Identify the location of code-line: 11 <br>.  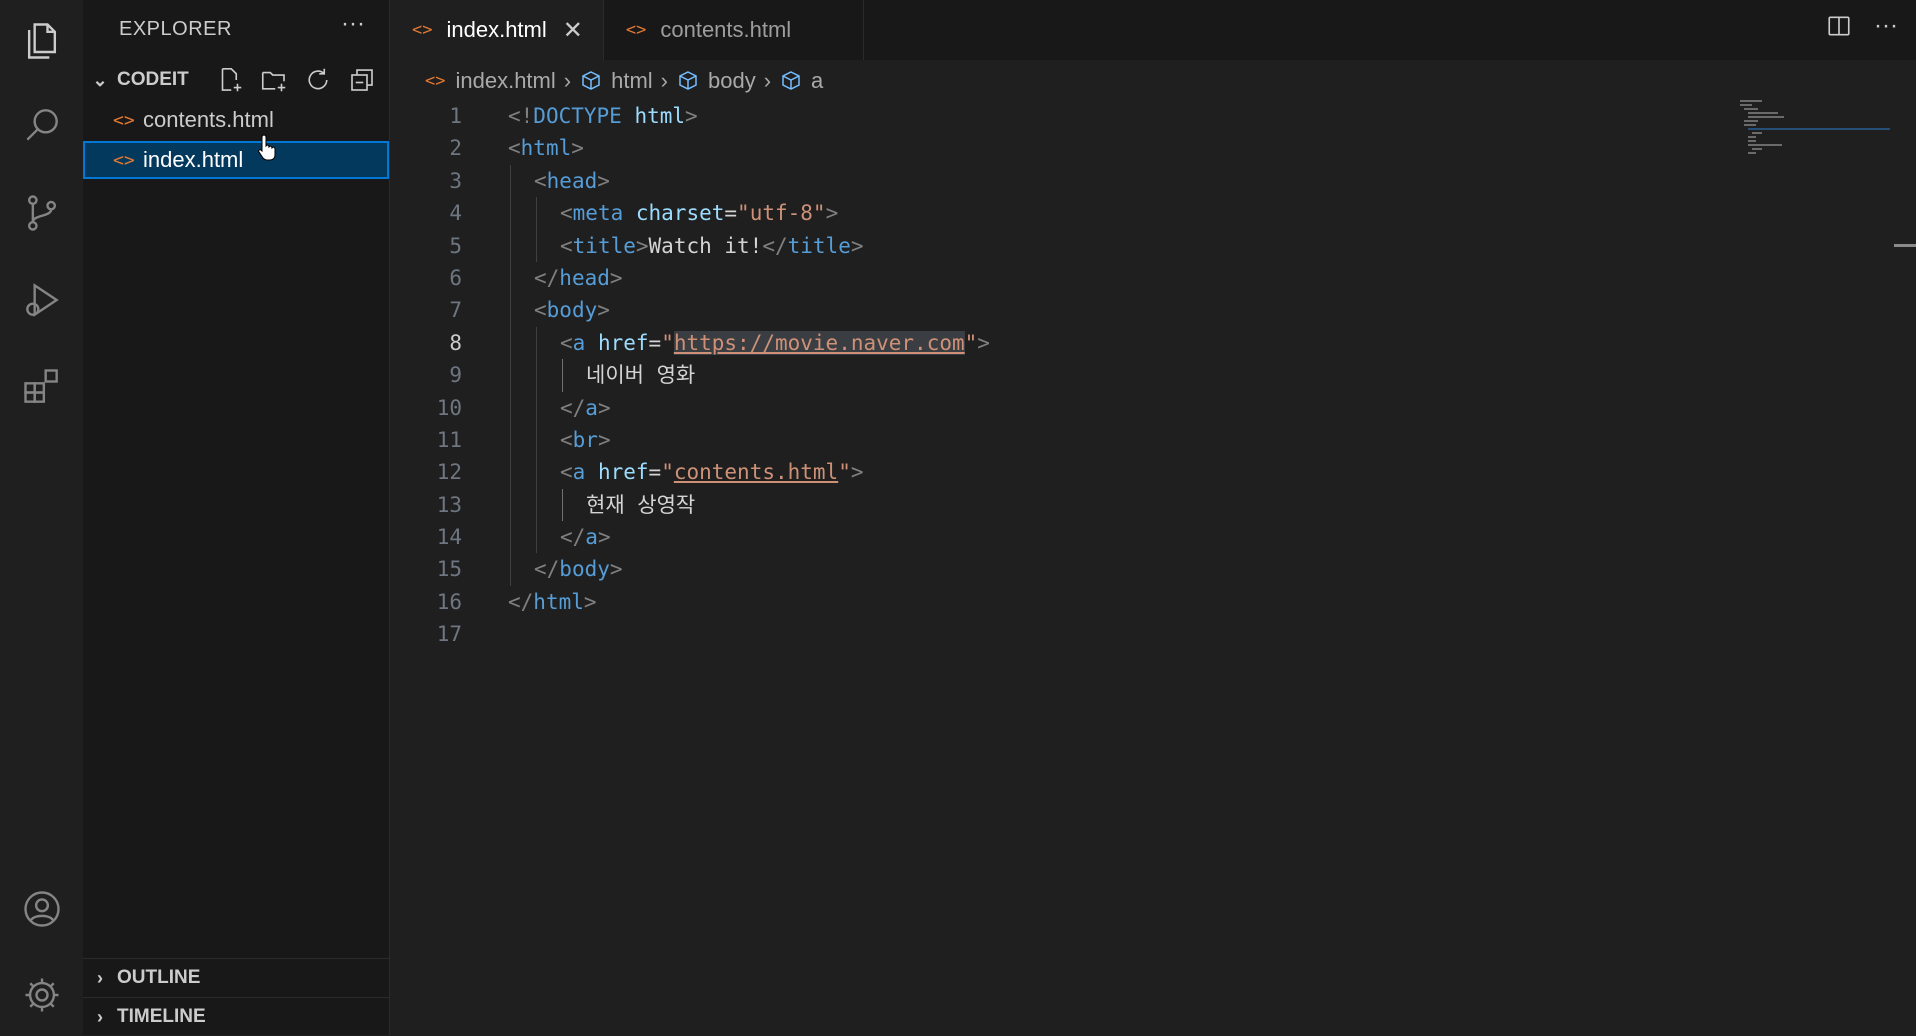
(1133, 440).